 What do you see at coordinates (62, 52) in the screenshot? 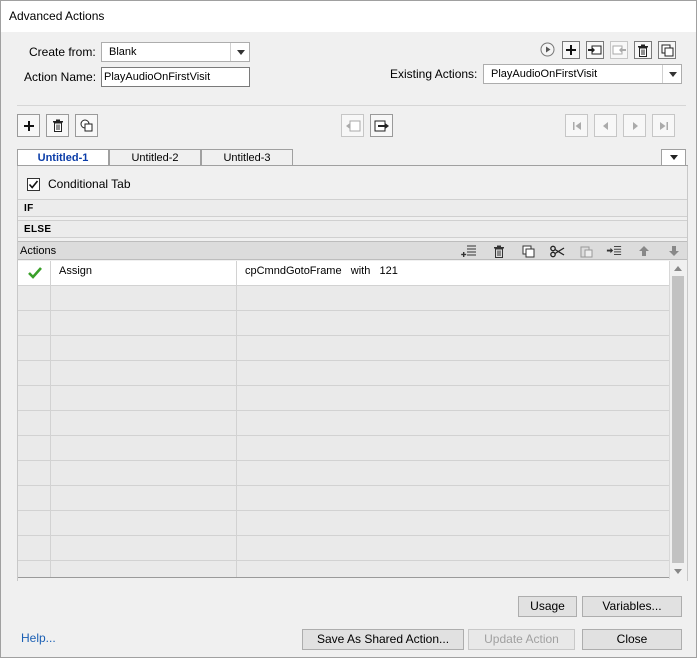
I see `create-from-label: Create from:` at bounding box center [62, 52].